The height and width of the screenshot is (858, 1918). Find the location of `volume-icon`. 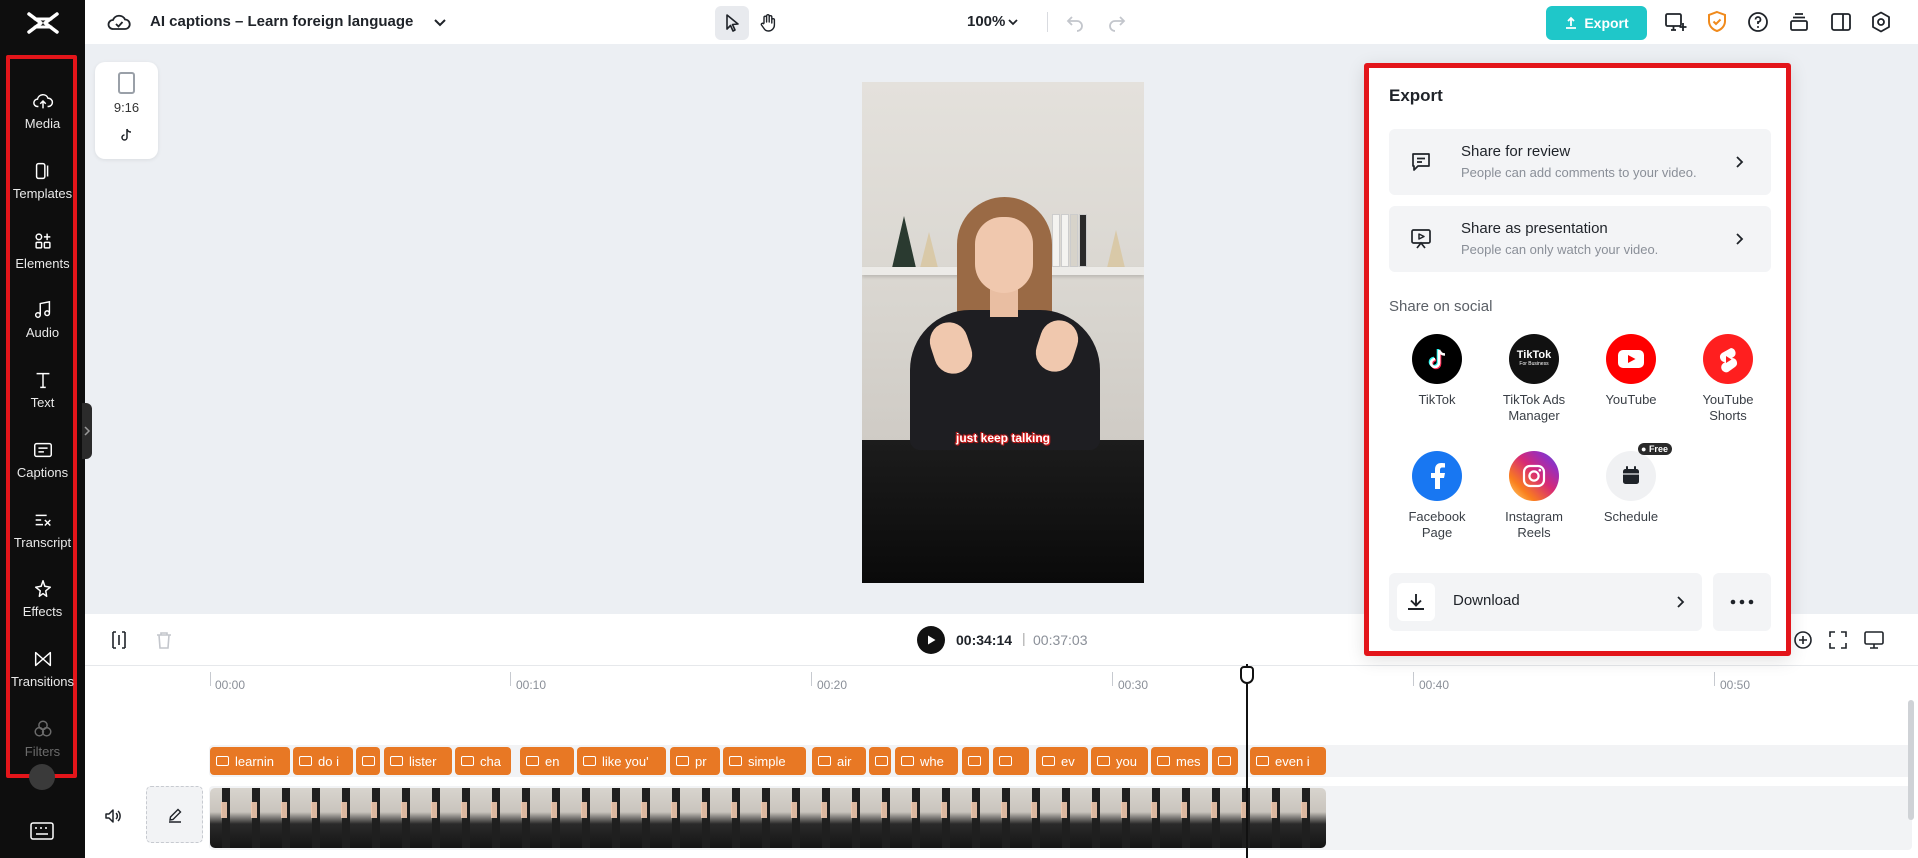

volume-icon is located at coordinates (113, 816).